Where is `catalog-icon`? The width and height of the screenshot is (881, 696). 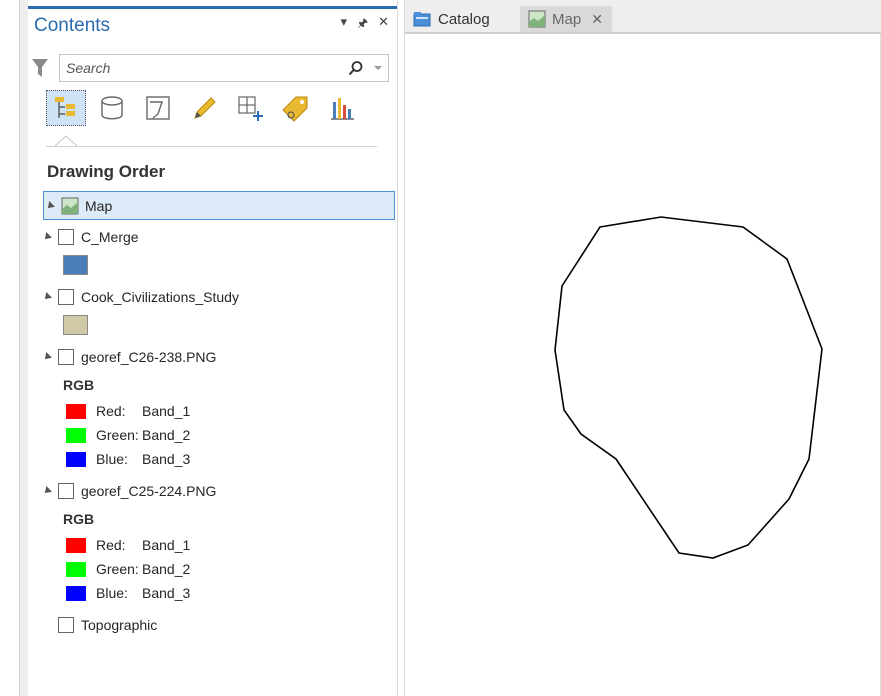 catalog-icon is located at coordinates (422, 19).